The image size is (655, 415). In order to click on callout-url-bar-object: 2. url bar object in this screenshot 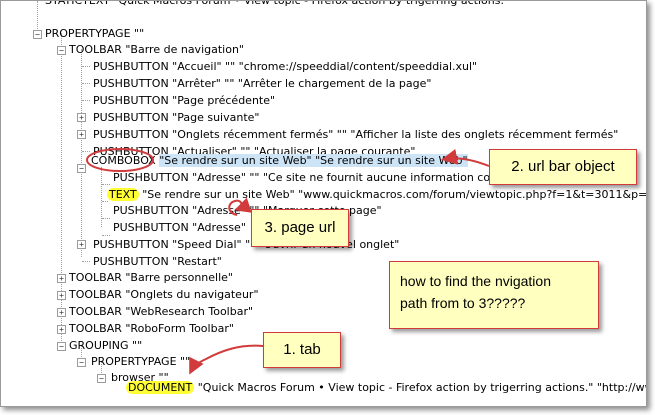, I will do `click(563, 167)`.